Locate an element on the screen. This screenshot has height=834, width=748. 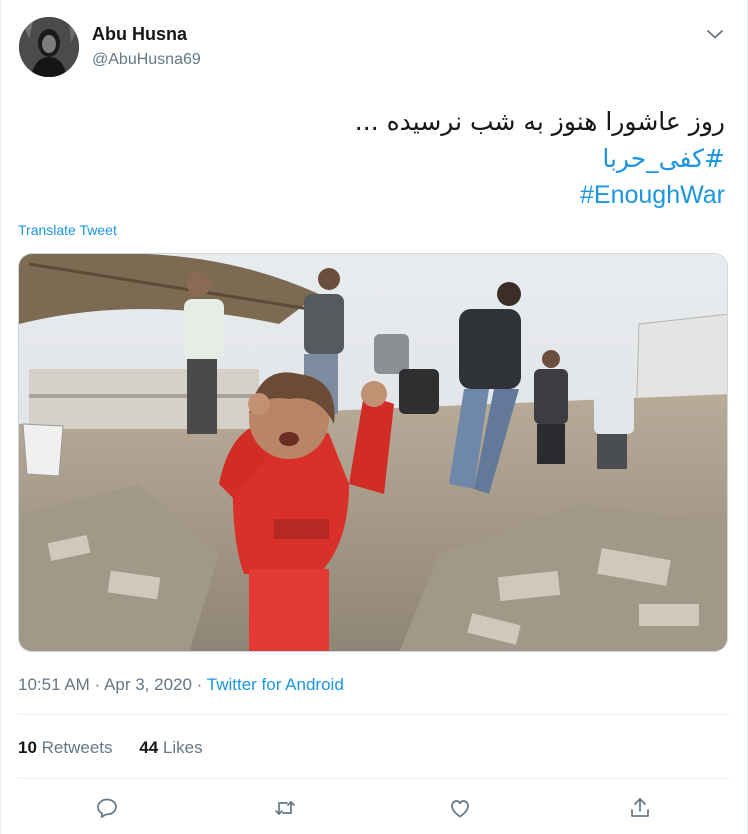
hashtag-link: #کفی_حربا is located at coordinates (540, 158).